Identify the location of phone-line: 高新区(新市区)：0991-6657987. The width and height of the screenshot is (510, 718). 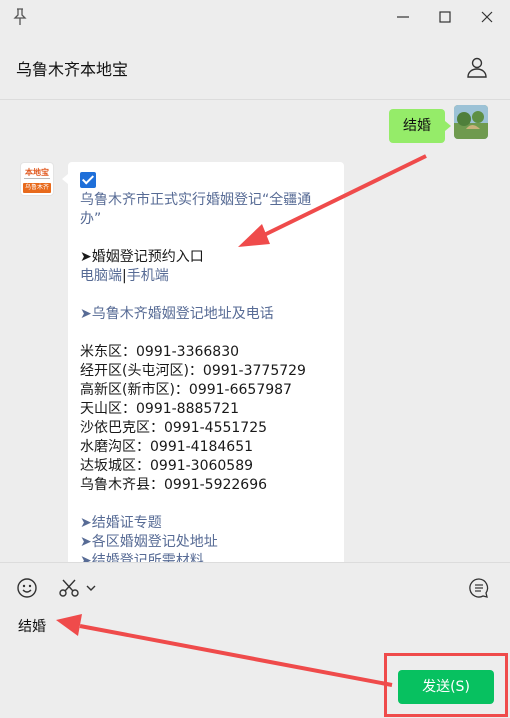
(186, 390).